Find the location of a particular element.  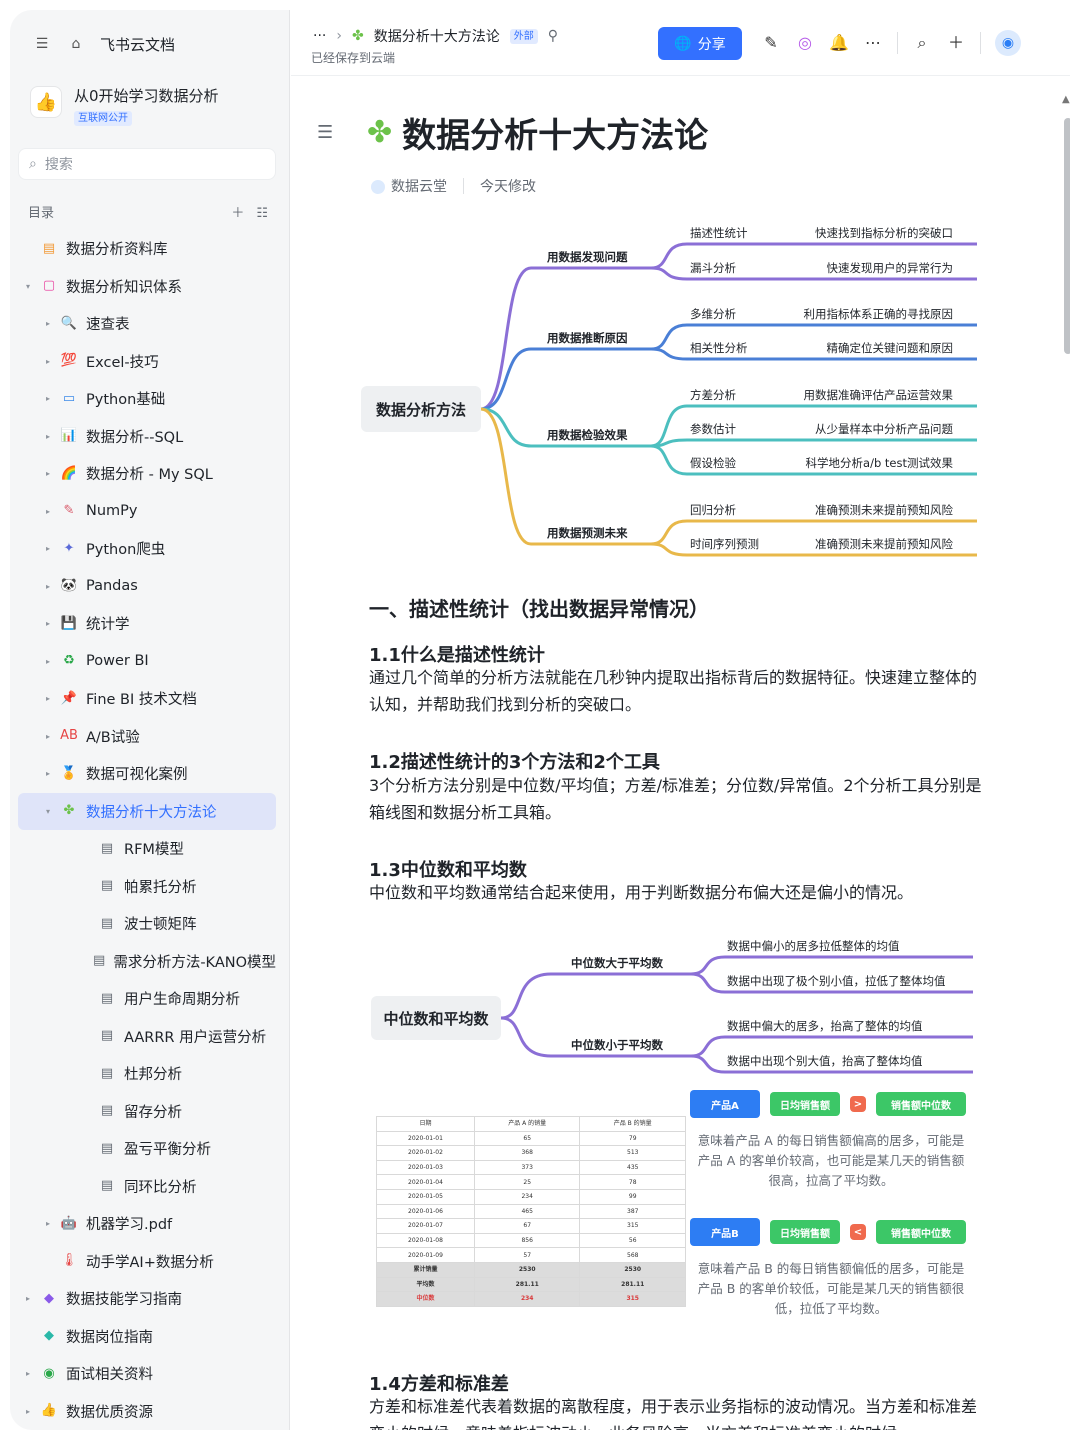

sidebar-item: ▸ 🤖 机器学习.pdf is located at coordinates (147, 1224).